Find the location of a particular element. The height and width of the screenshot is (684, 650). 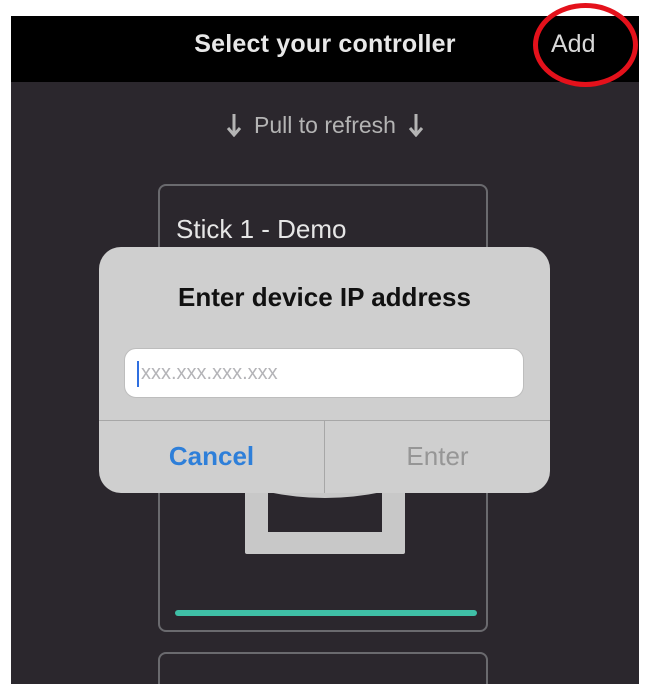

pull-to-refresh-hint: Pull to refresh is located at coordinates (325, 125).